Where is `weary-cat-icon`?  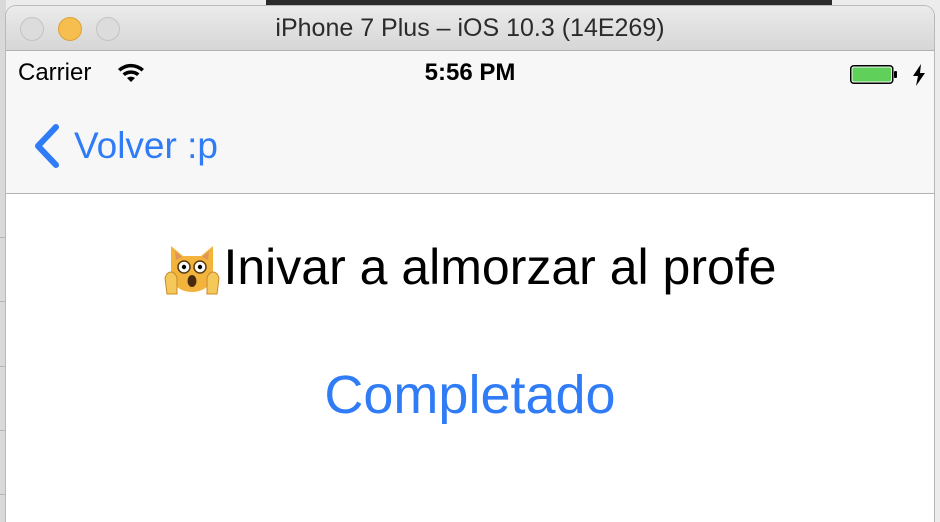
weary-cat-icon is located at coordinates (192, 270).